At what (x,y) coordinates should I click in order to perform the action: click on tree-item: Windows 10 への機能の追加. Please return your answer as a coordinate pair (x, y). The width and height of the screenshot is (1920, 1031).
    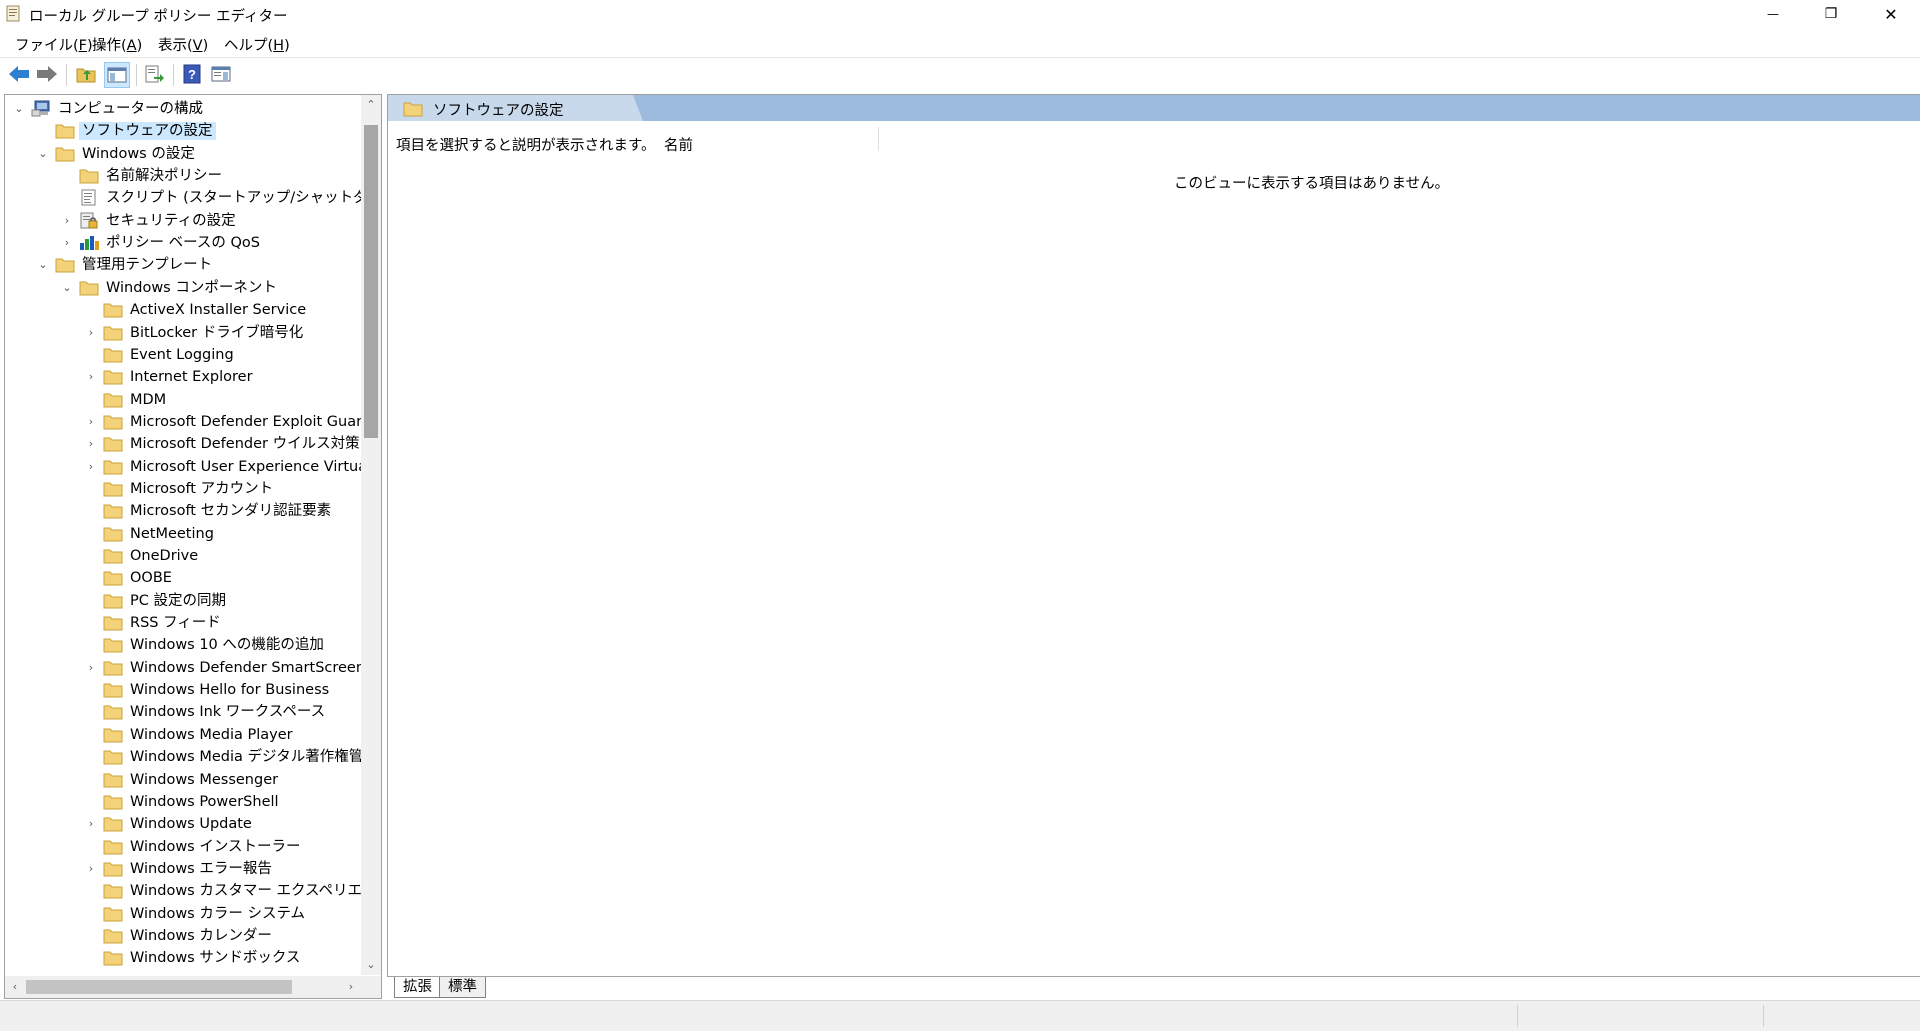
    Looking at the image, I should click on (183, 645).